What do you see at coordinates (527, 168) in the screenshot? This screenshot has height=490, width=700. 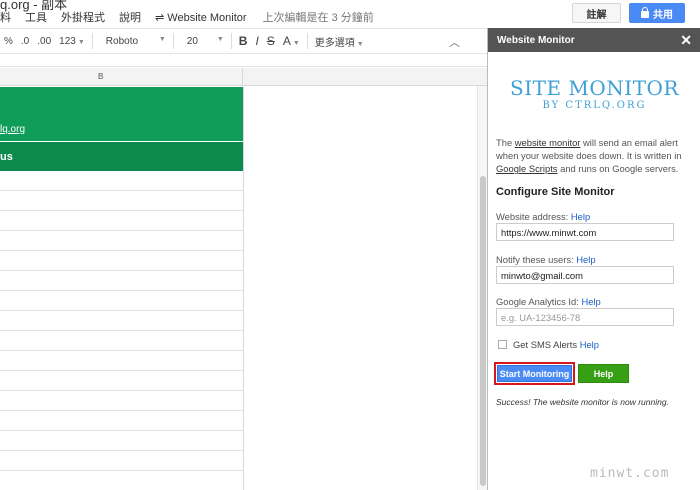 I see `google-scripts-link: Google Scripts` at bounding box center [527, 168].